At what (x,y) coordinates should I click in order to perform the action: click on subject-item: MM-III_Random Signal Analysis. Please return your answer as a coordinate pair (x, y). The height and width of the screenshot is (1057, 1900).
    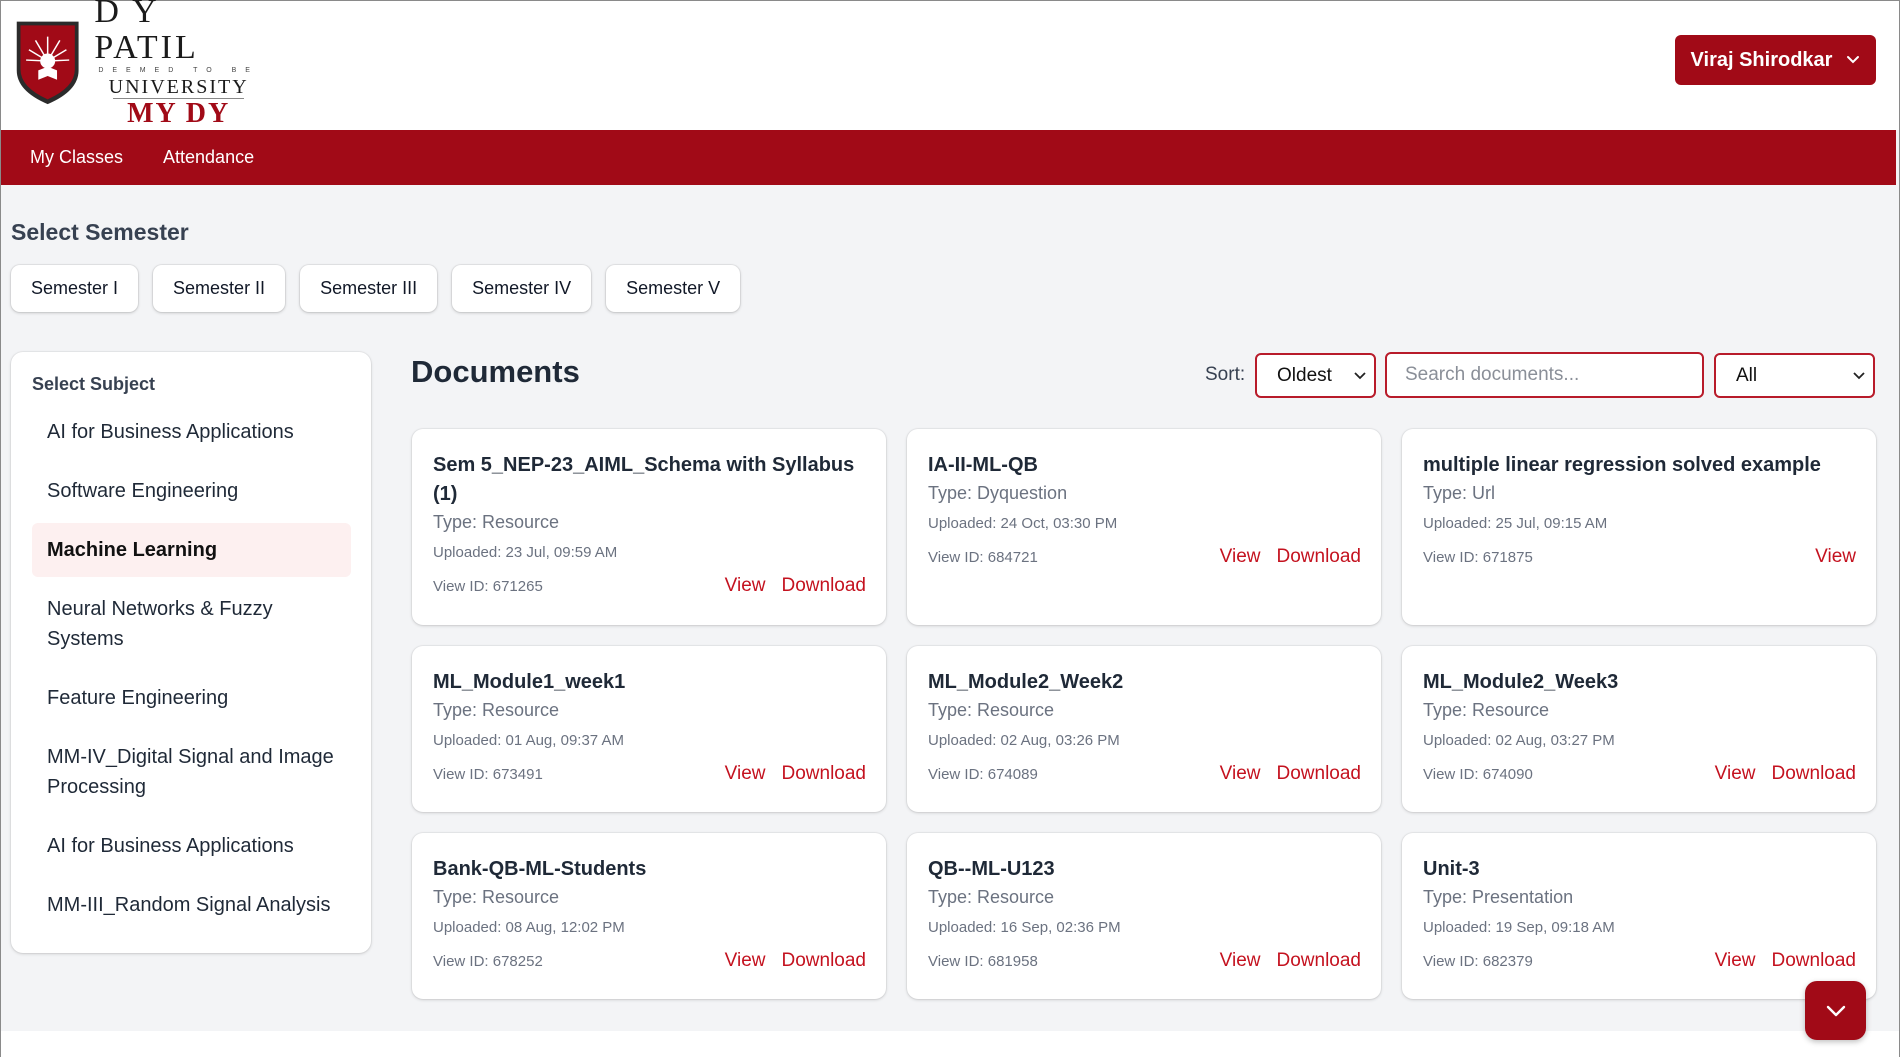
    Looking at the image, I should click on (191, 905).